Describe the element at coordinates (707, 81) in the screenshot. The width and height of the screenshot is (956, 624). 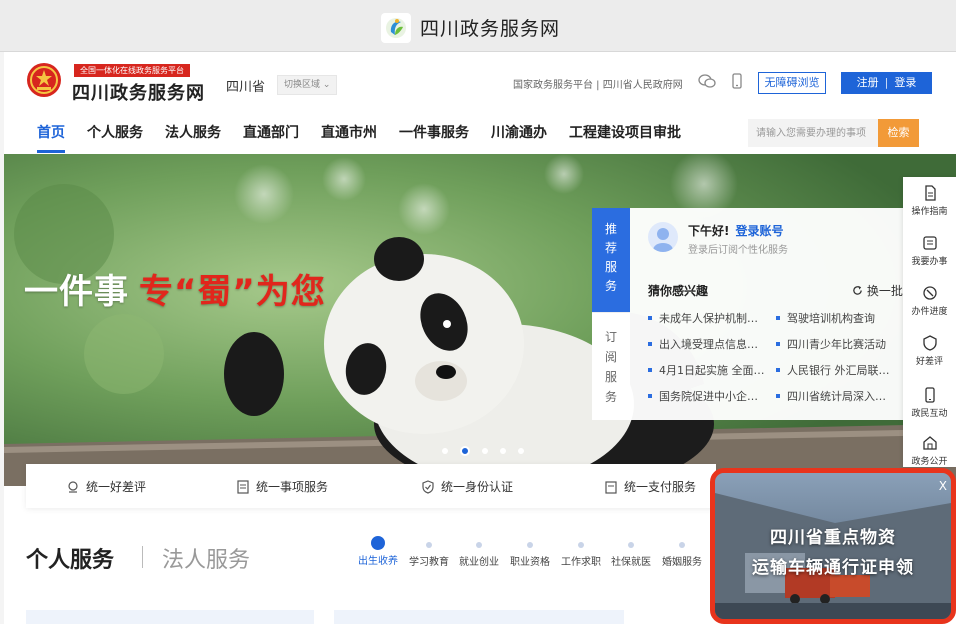
I see `wechat-icon` at that location.